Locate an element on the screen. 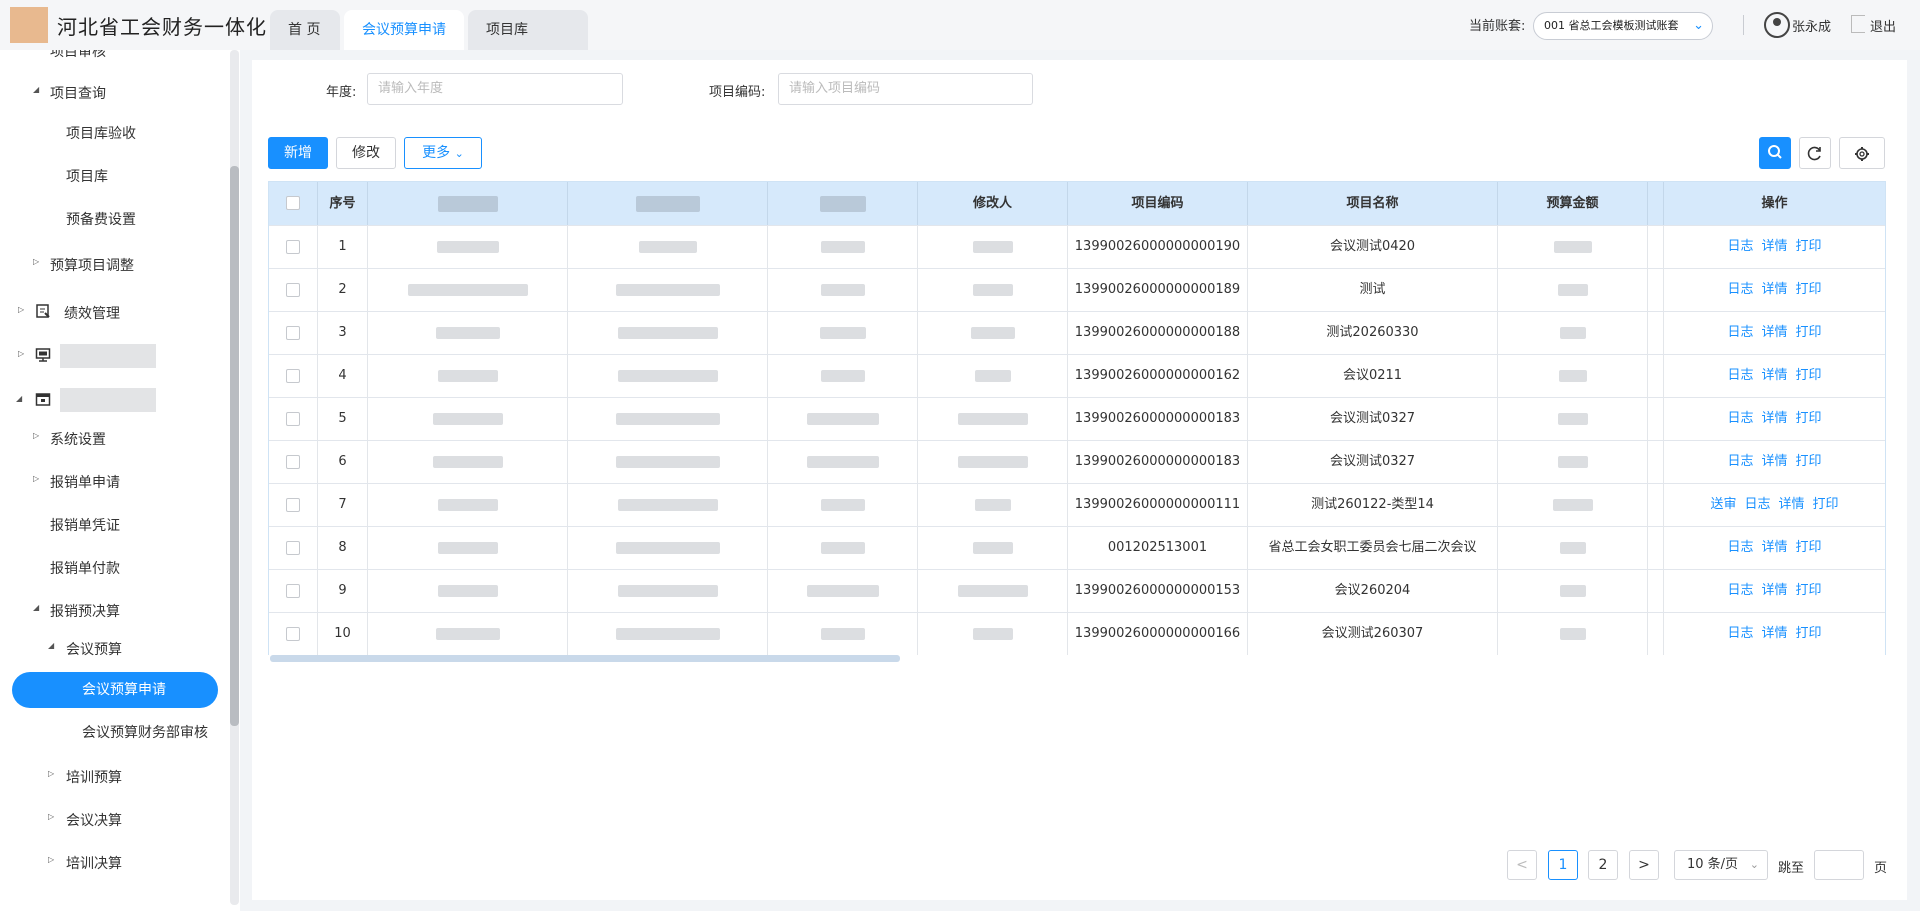  user-name: 张永成 is located at coordinates (1811, 25).